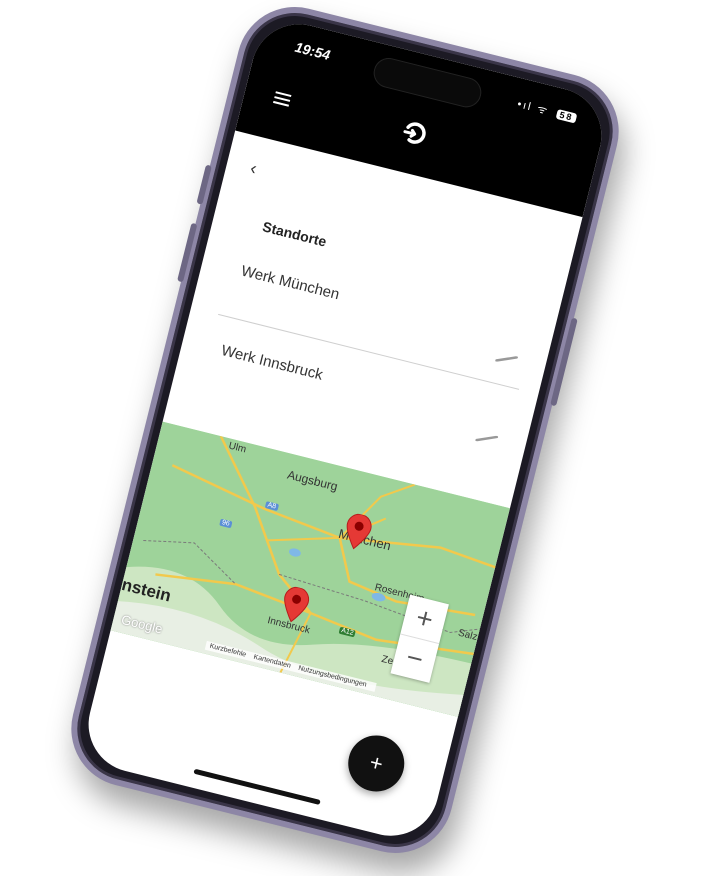 Image resolution: width=707 pixels, height=876 pixels. I want to click on power-button, so click(564, 362).